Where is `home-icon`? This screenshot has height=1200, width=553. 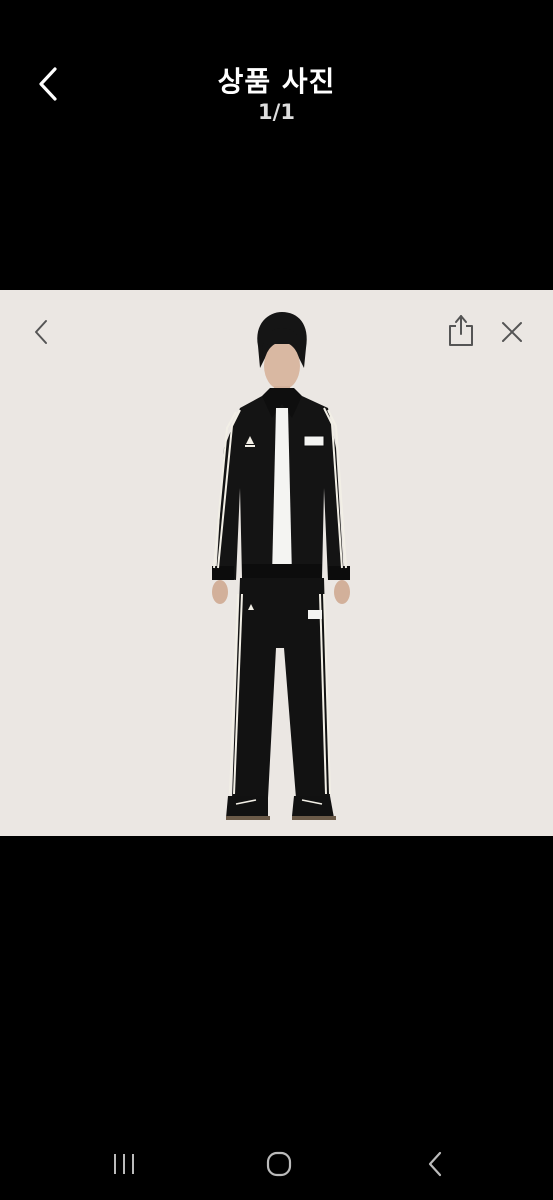
home-icon is located at coordinates (279, 1164).